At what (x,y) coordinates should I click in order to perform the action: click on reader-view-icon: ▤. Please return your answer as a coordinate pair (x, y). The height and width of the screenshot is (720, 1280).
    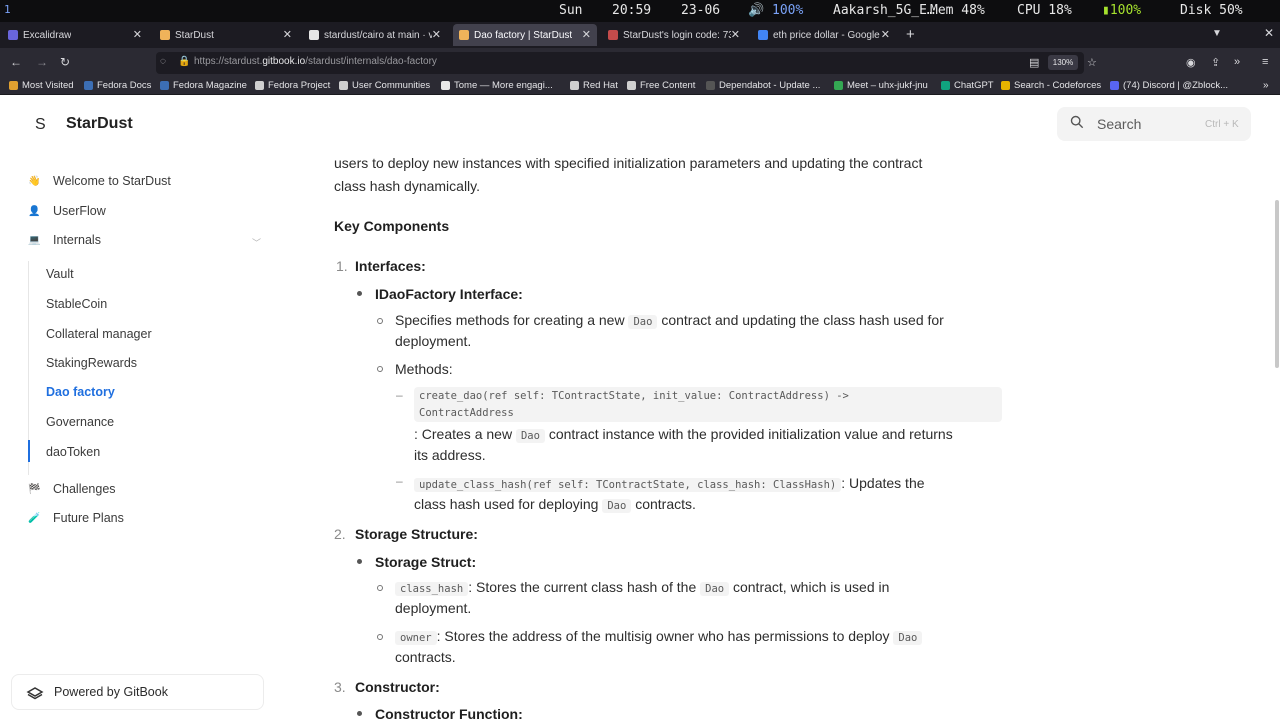
    Looking at the image, I should click on (1034, 62).